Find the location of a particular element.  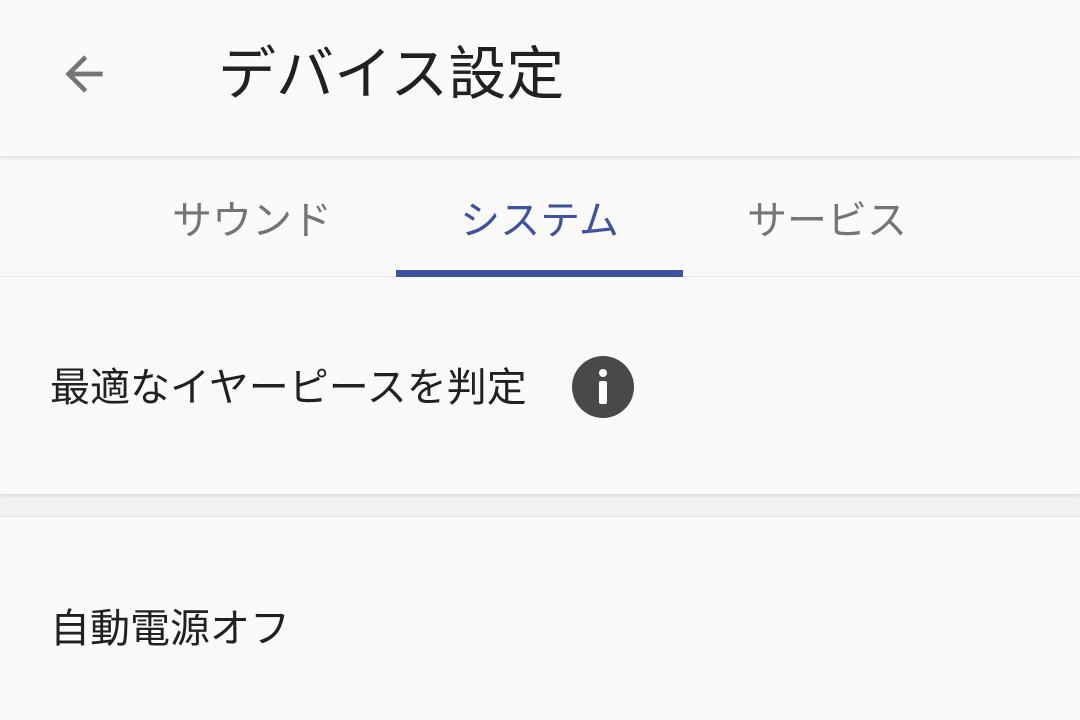

active-tab-indicator is located at coordinates (539, 273).